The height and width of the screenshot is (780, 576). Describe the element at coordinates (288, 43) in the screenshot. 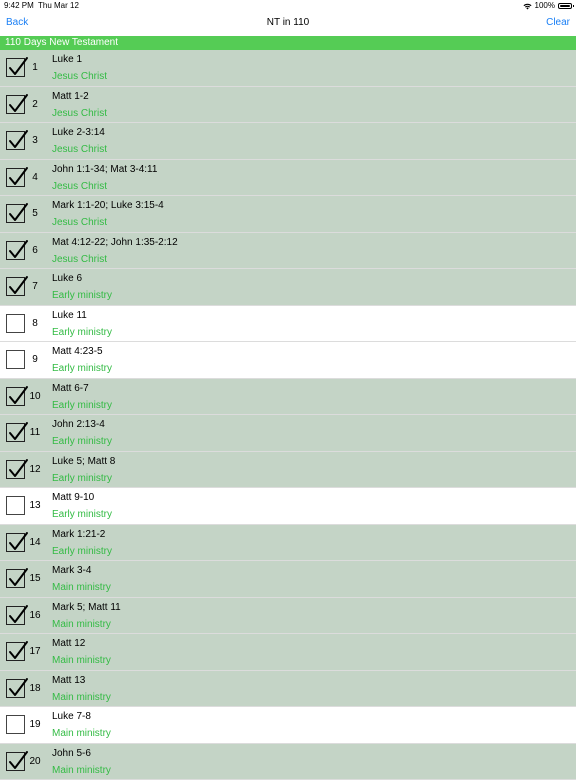

I see `section-header: 110 Days New Testament` at that location.